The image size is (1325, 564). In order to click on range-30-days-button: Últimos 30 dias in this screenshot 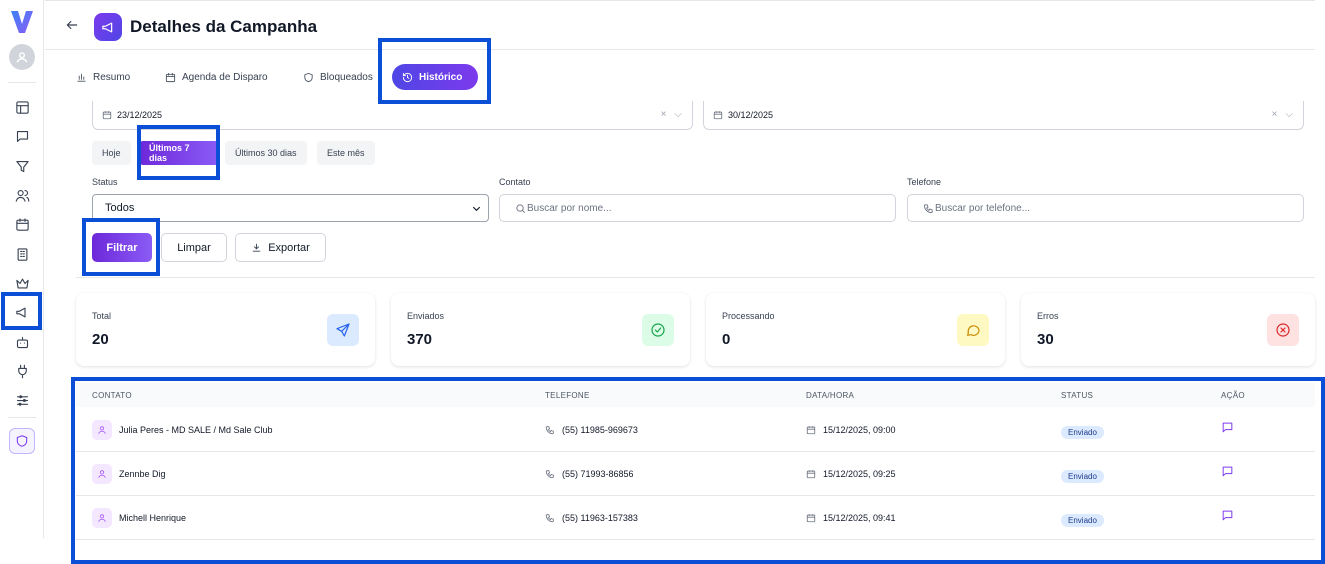, I will do `click(266, 153)`.